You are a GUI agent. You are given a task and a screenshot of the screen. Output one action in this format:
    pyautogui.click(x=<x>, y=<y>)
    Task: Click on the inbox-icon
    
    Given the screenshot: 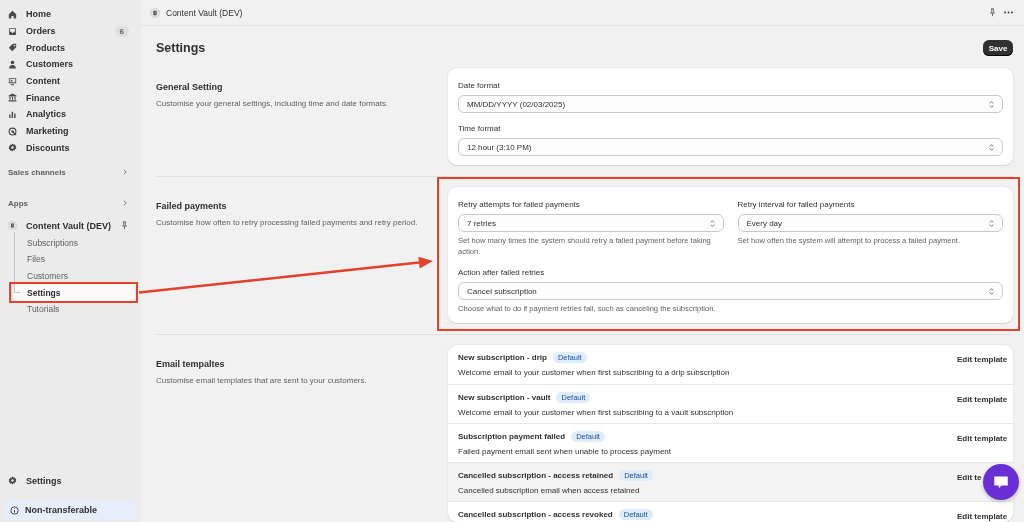 What is the action you would take?
    pyautogui.click(x=12, y=31)
    